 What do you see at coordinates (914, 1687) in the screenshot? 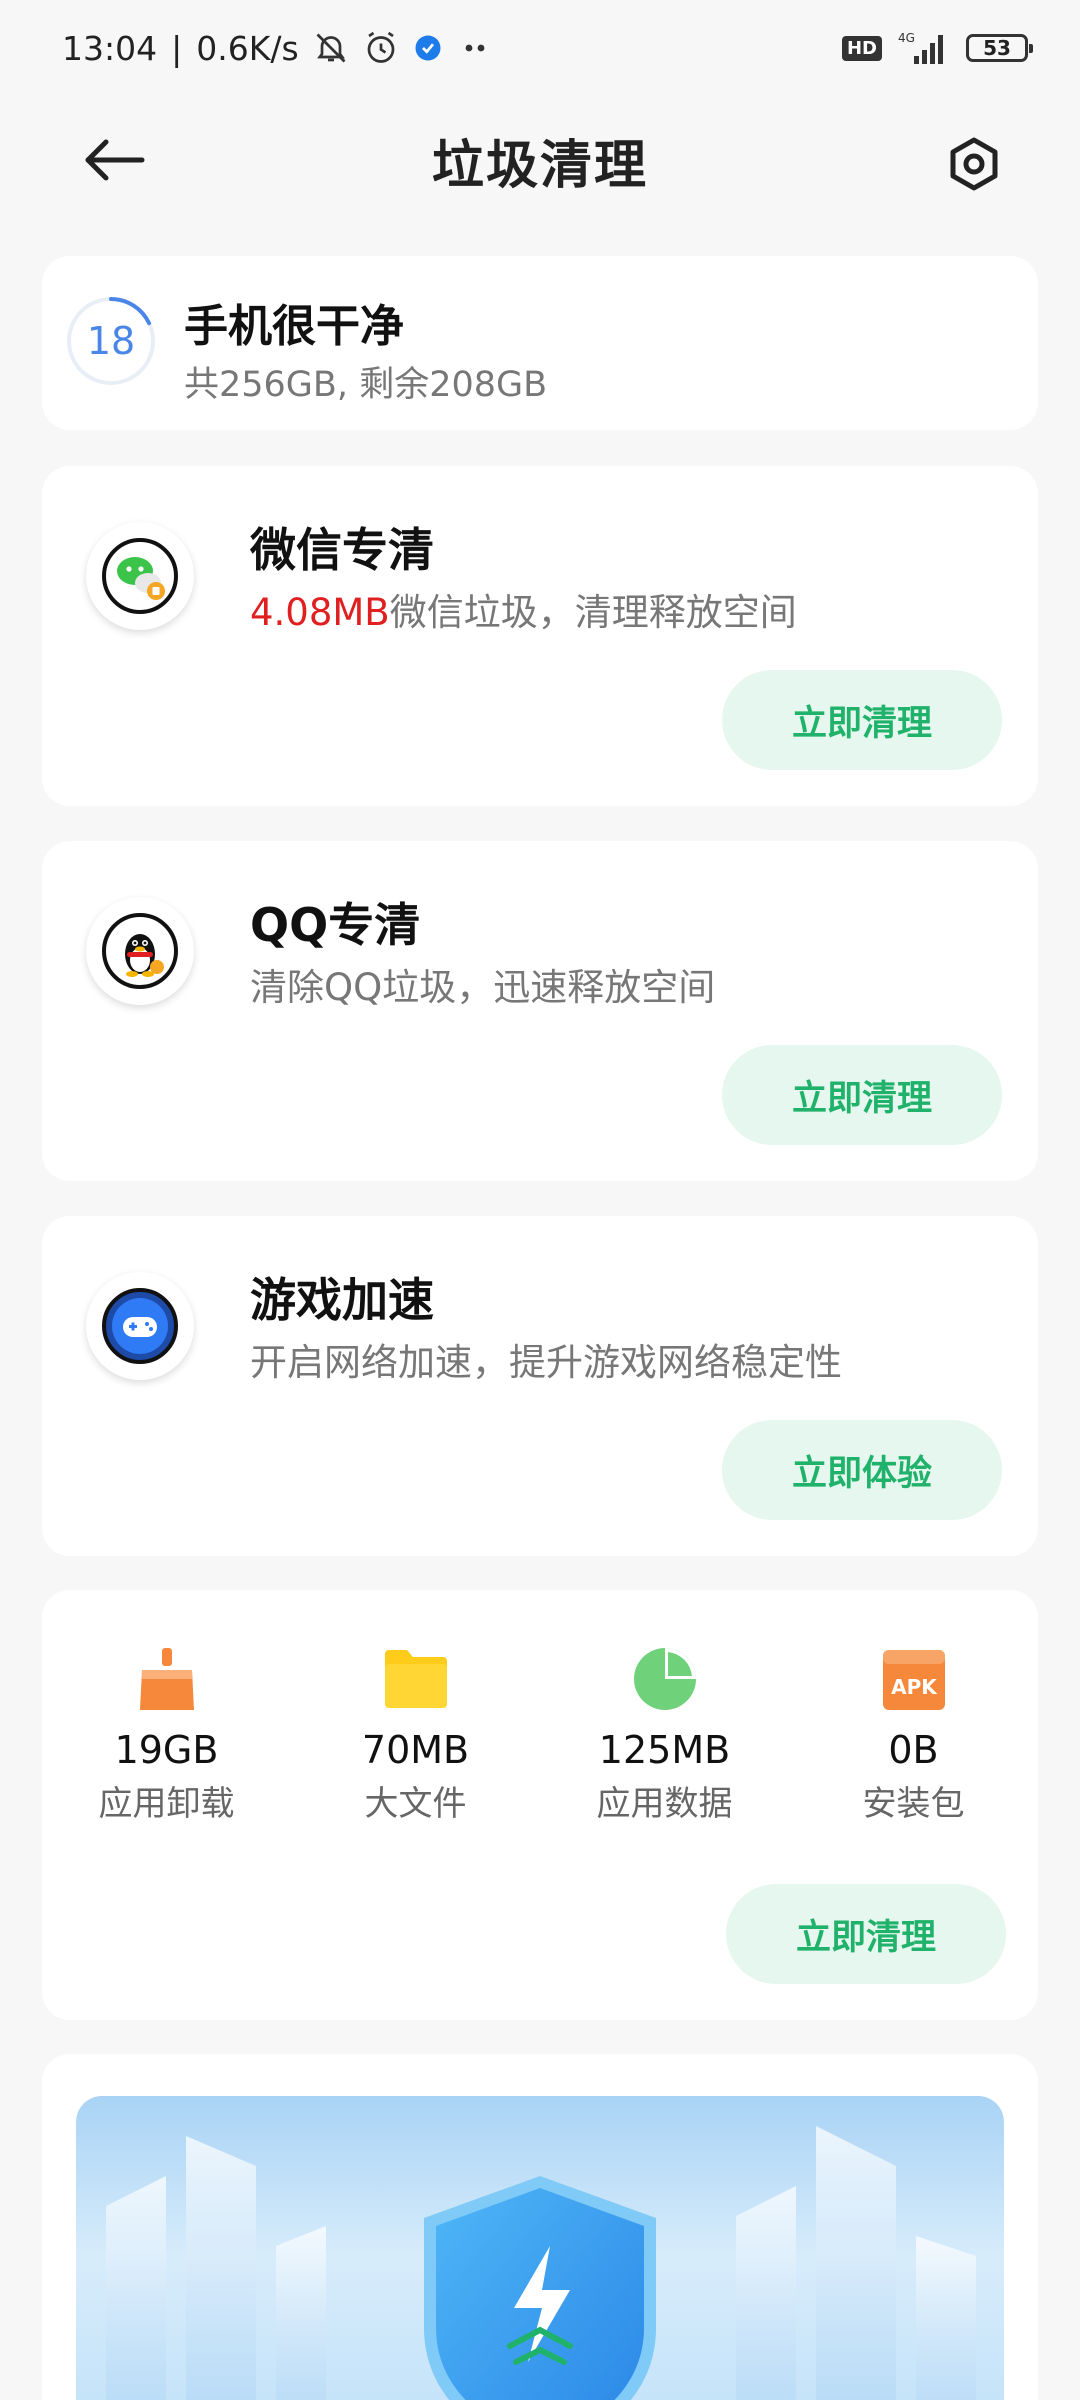
I see `apk-label: APK` at bounding box center [914, 1687].